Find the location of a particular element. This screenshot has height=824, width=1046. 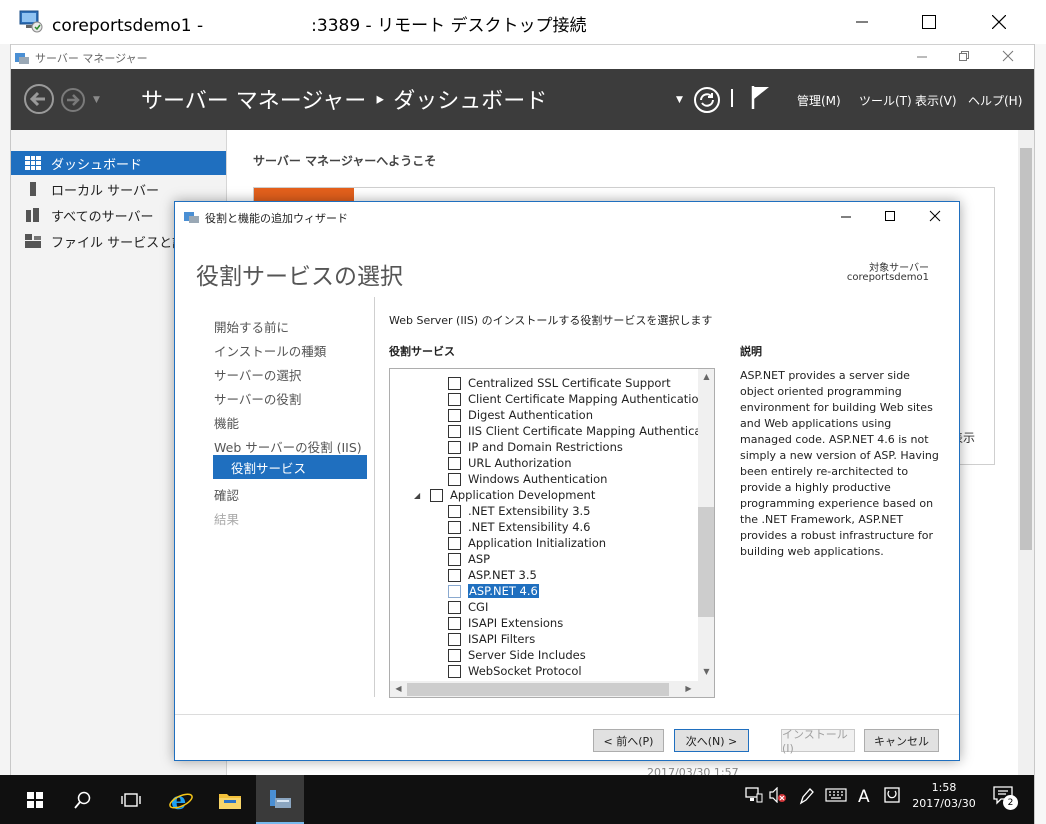

rdp-minimize-button is located at coordinates (862, 22).